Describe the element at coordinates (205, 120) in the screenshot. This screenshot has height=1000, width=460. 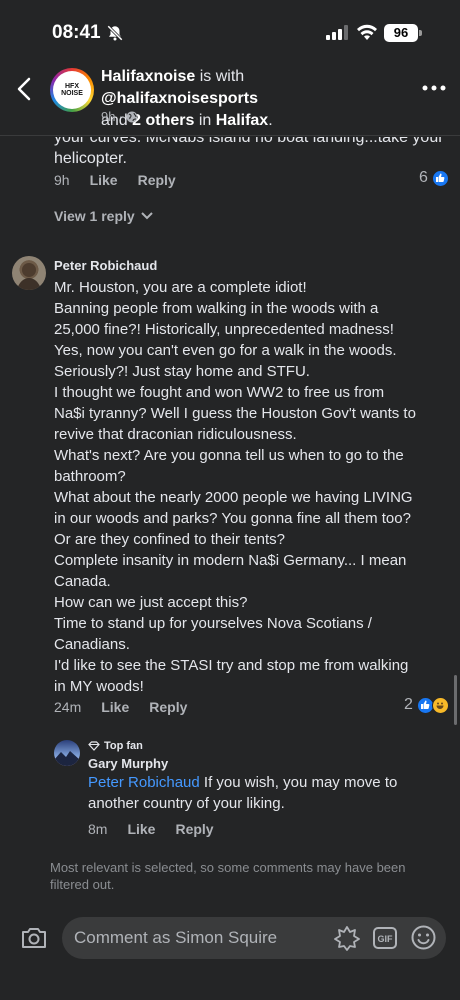
I see `header-connector-3: in` at that location.